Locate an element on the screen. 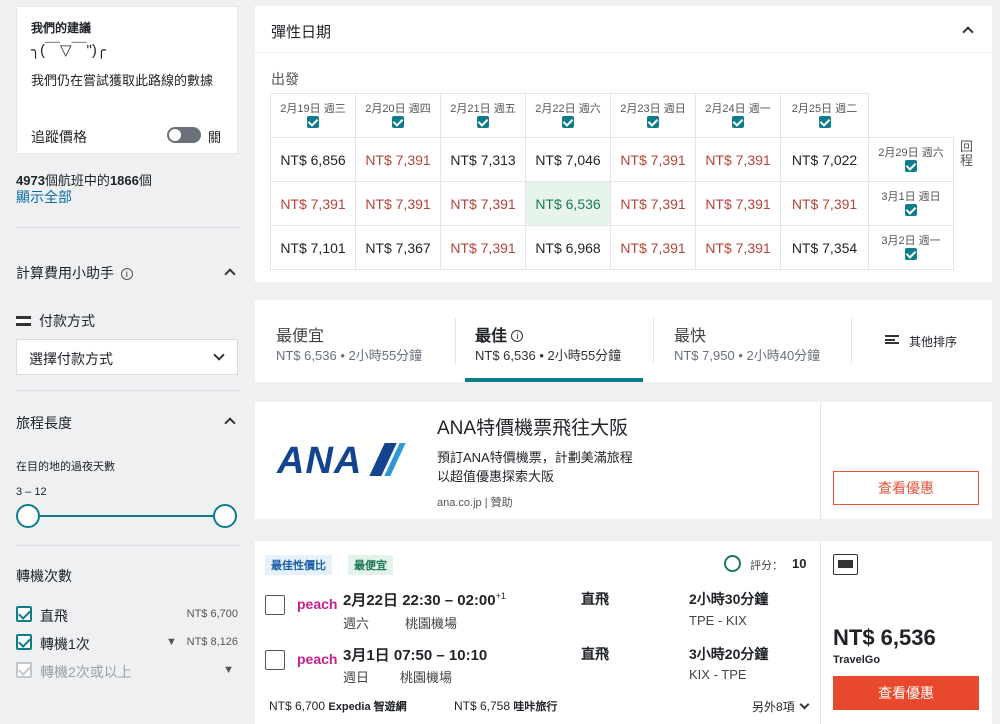 The width and height of the screenshot is (1000, 724). depart-date-header: 2月20日 週四 is located at coordinates (398, 115).